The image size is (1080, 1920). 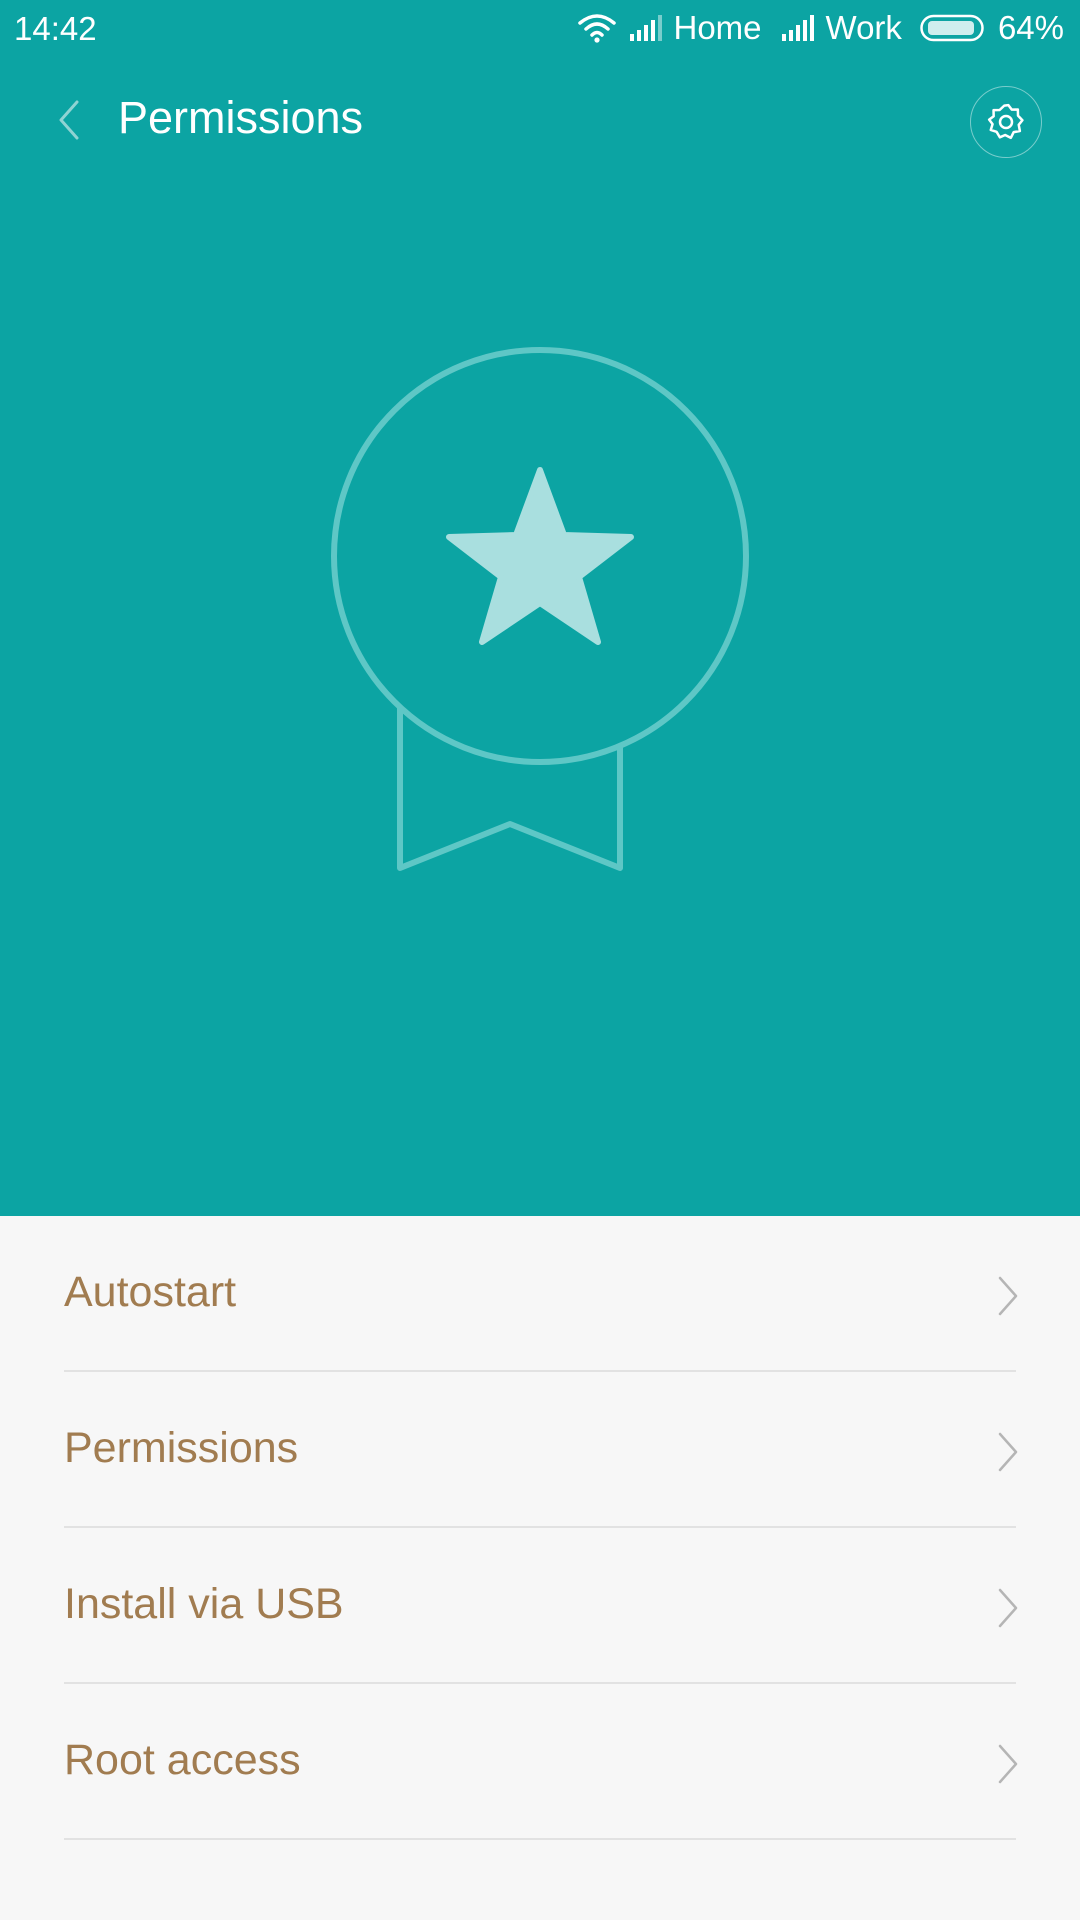 What do you see at coordinates (540, 1294) in the screenshot?
I see `menu-item-autostart: Autostart` at bounding box center [540, 1294].